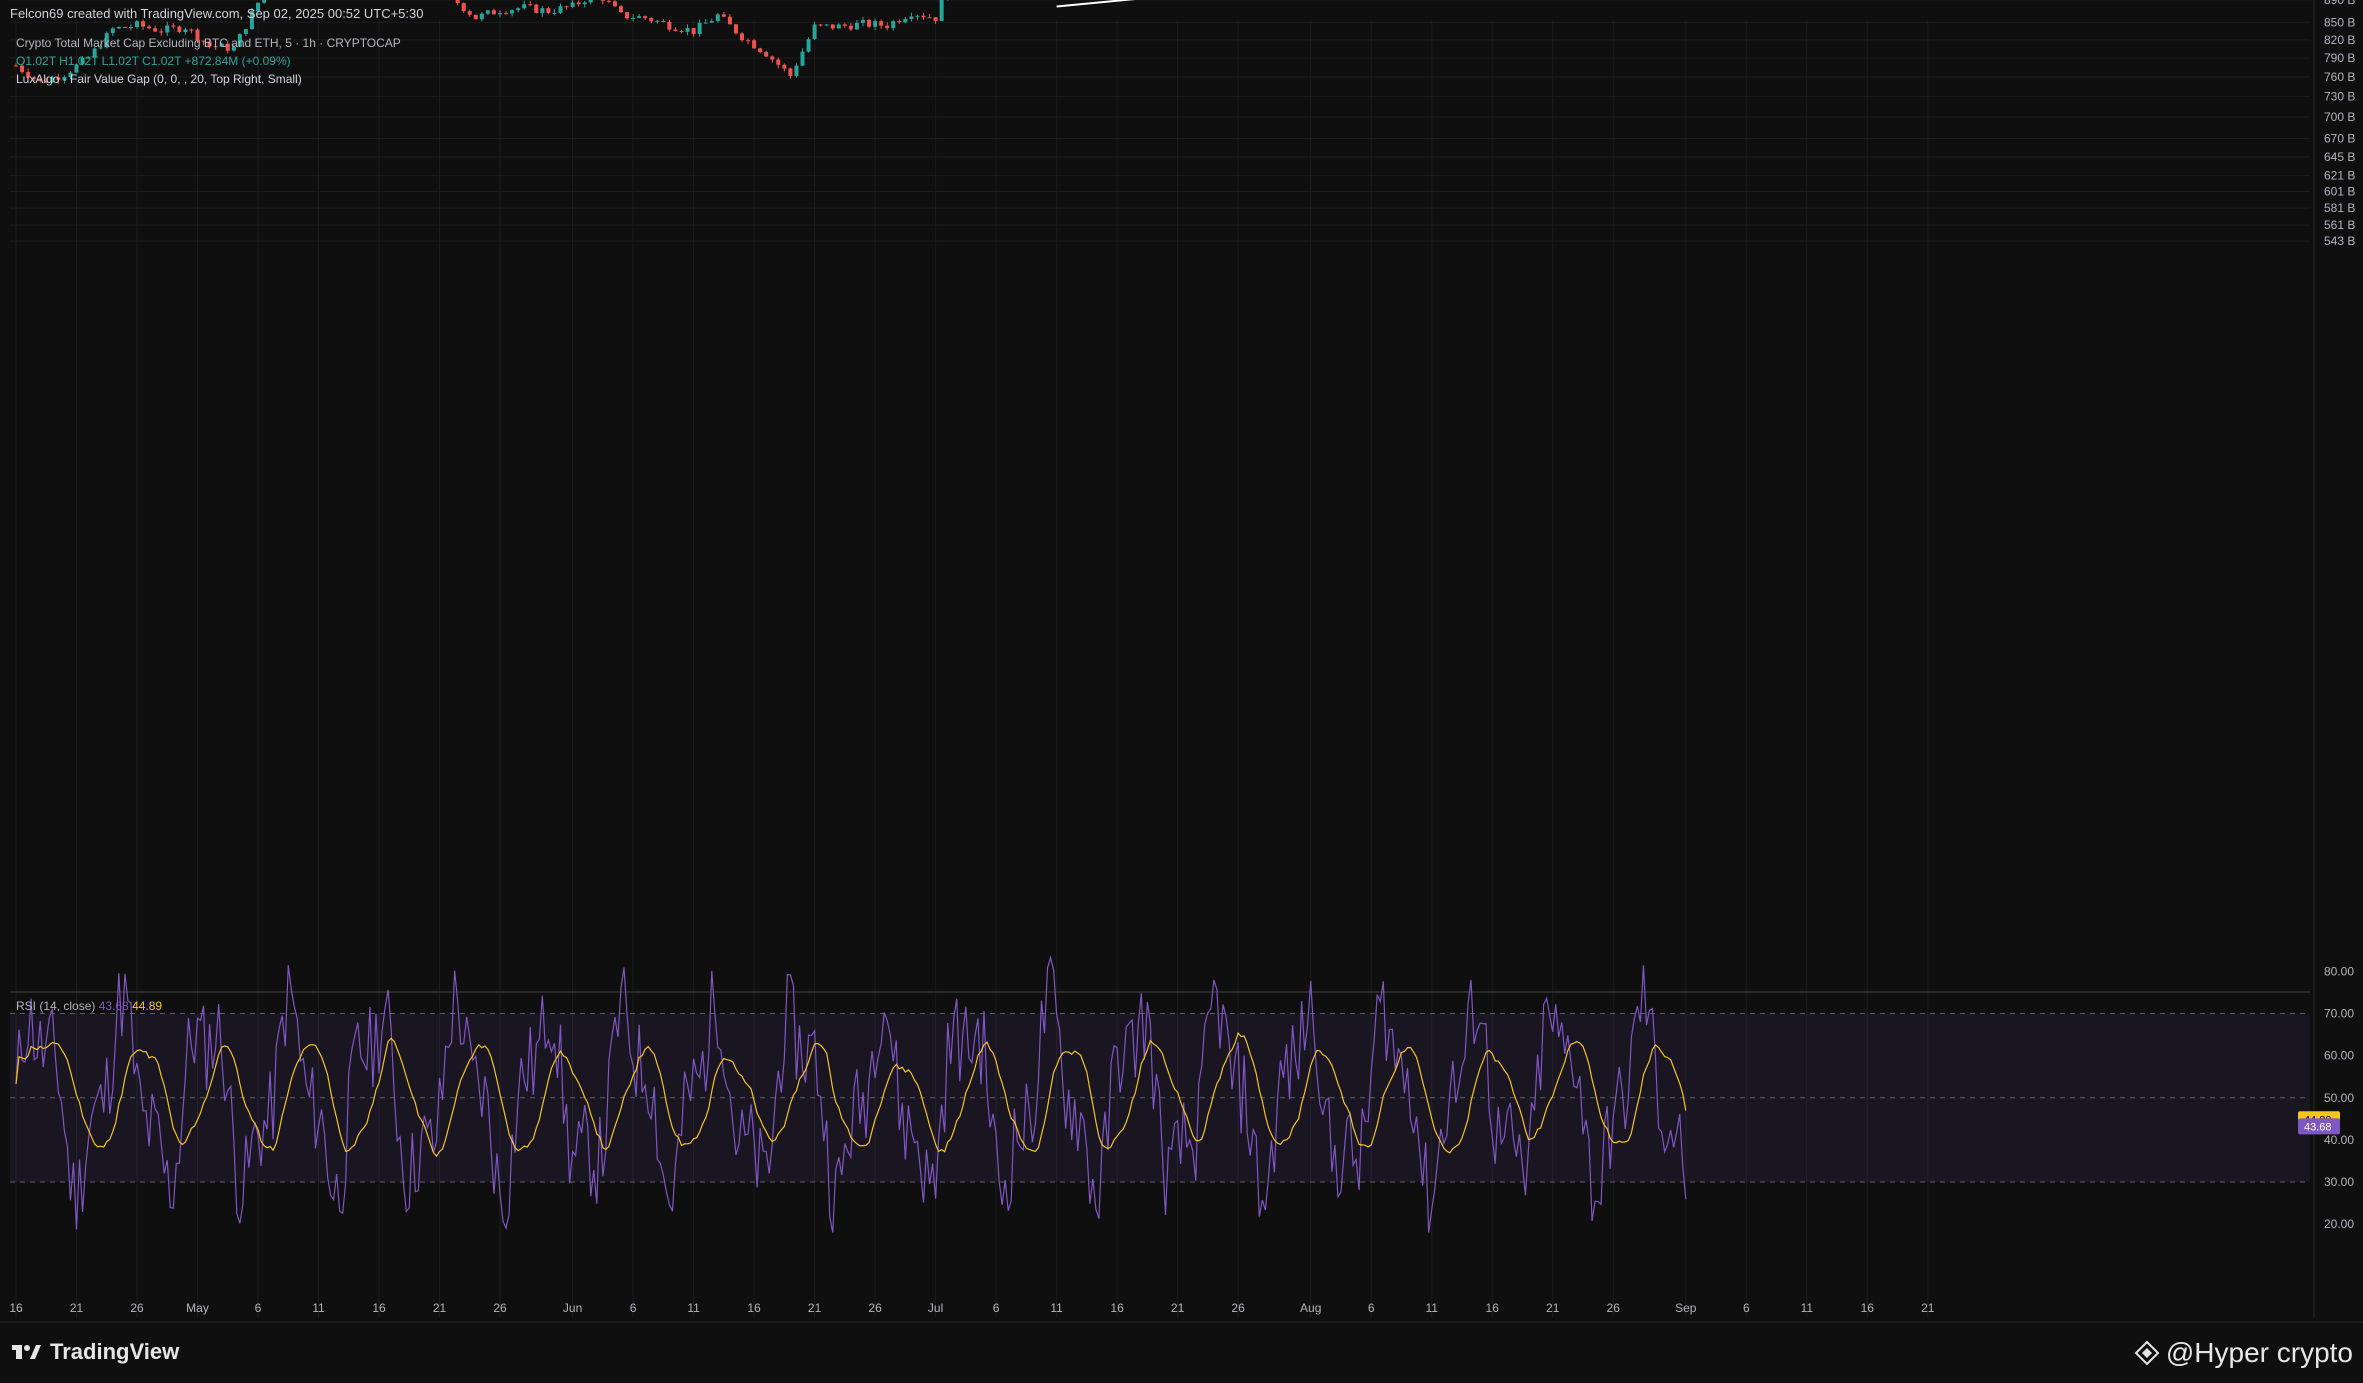 Image resolution: width=2363 pixels, height=1383 pixels. I want to click on tradingview-logo: TradingView, so click(95, 1352).